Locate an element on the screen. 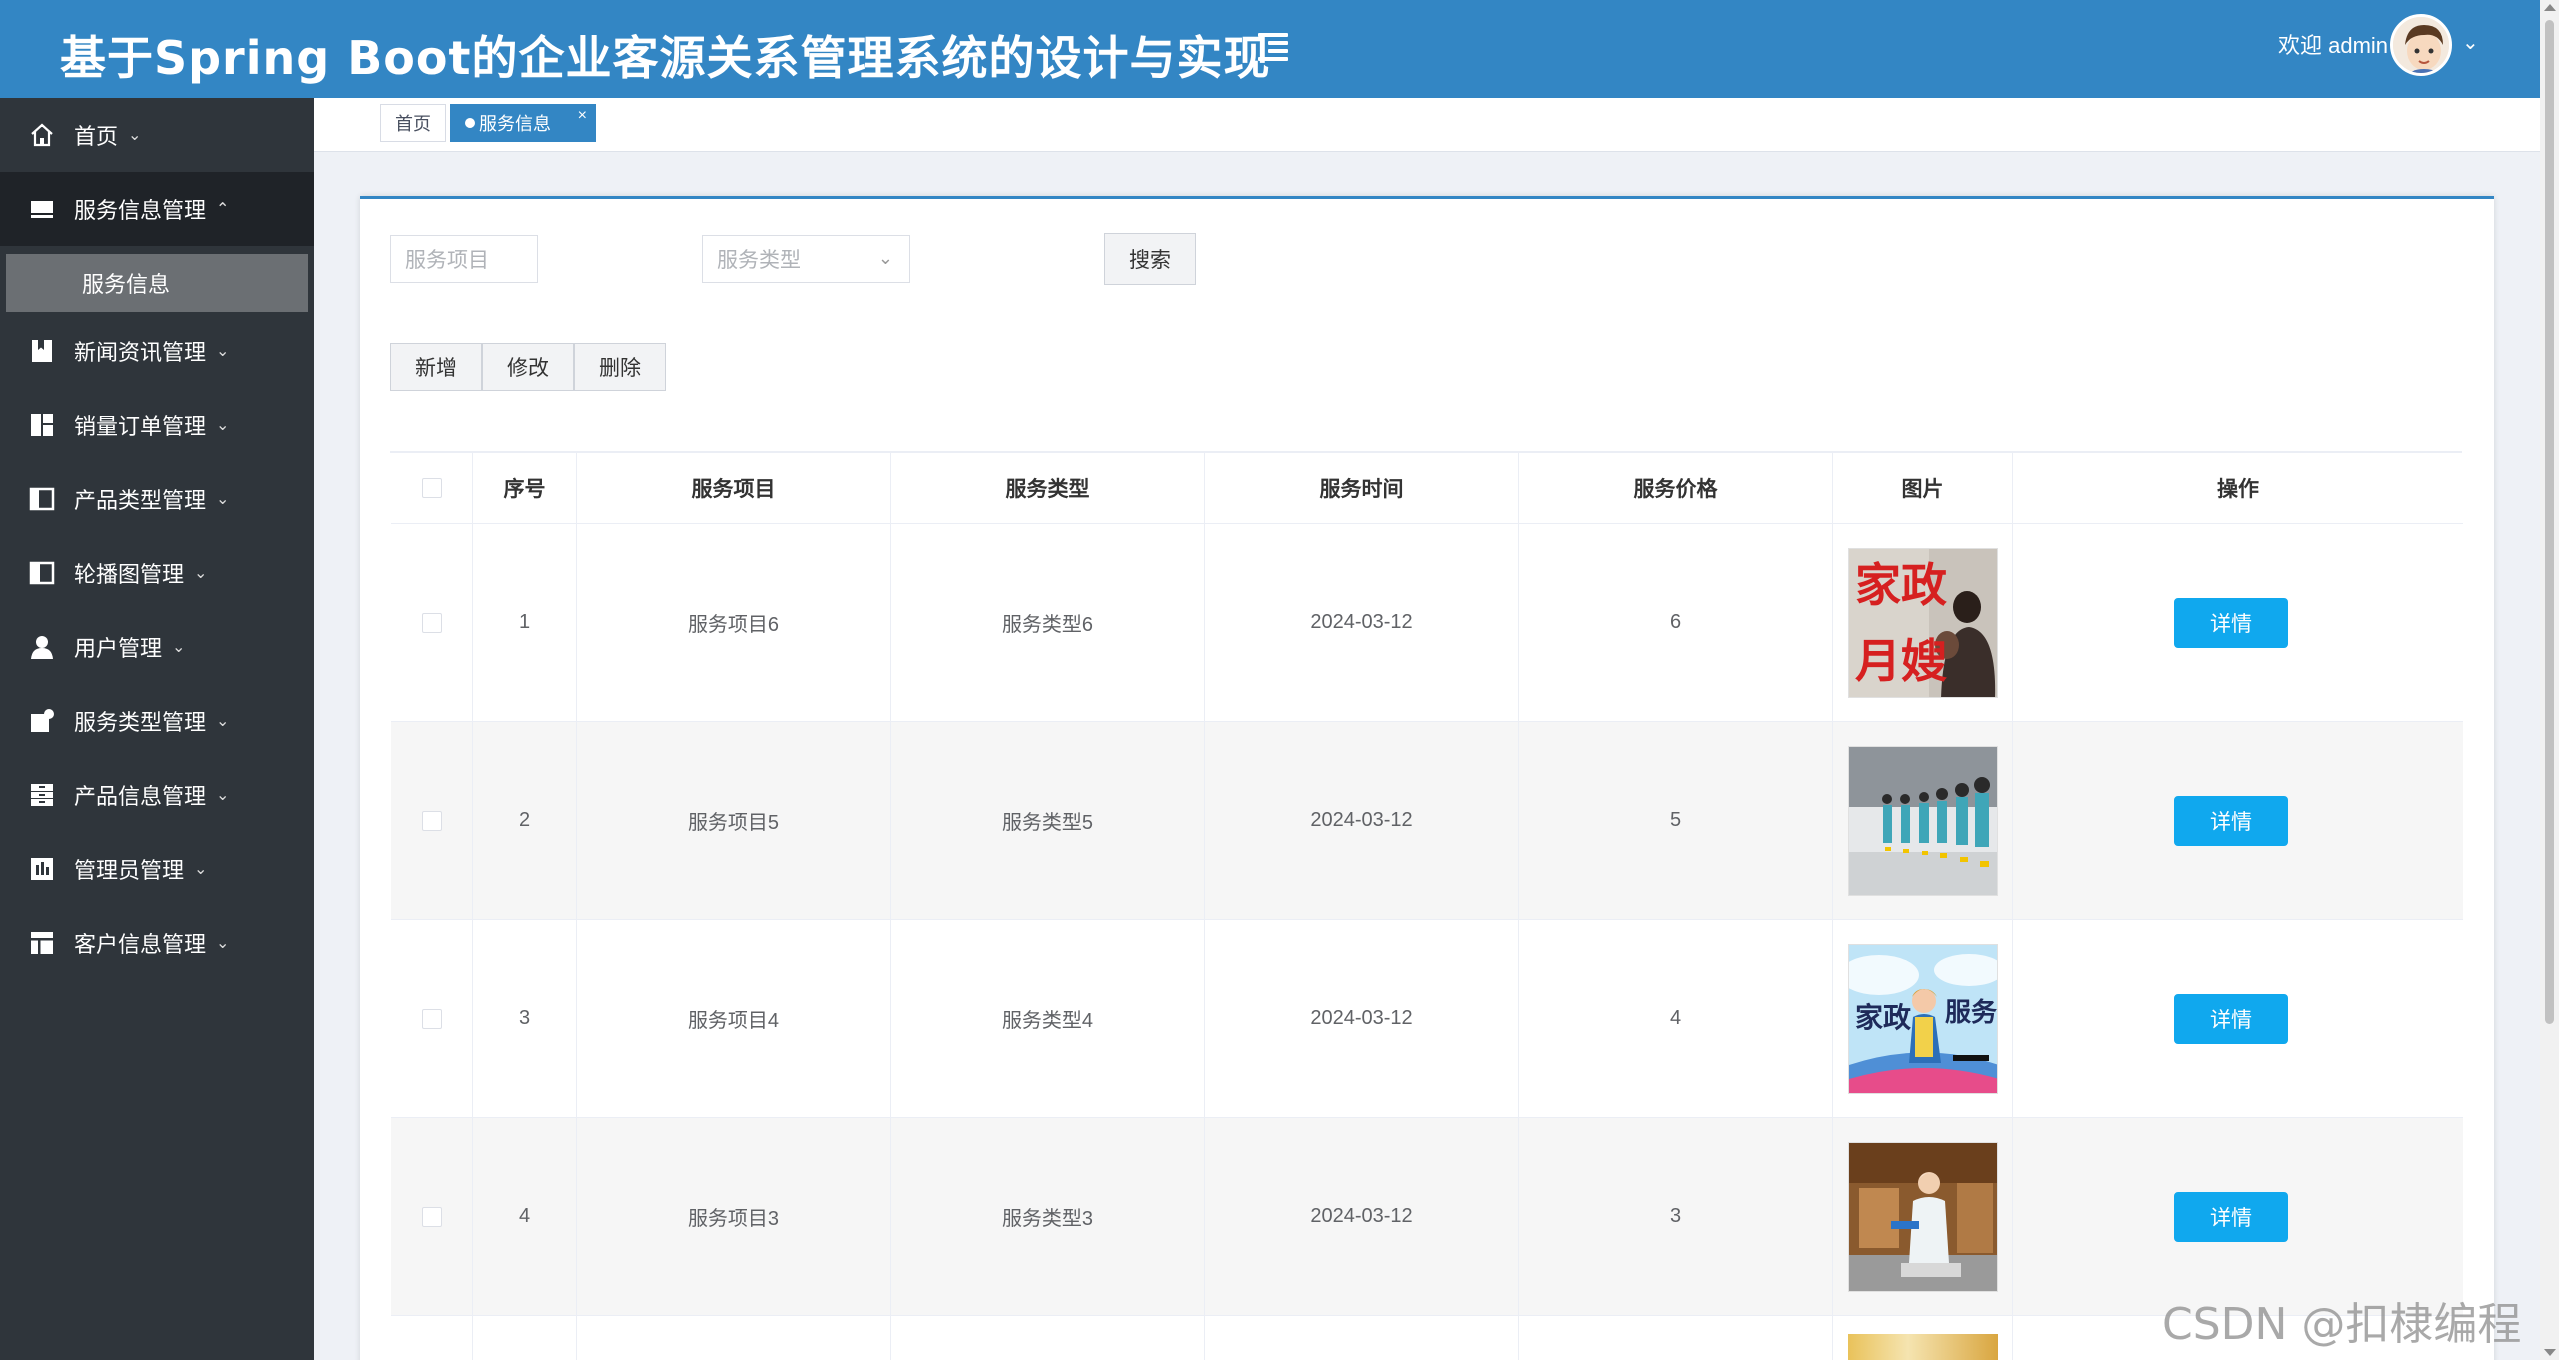 Image resolution: width=2559 pixels, height=1360 pixels. scroll-down-arrow-icon is located at coordinates (2550, 1352).